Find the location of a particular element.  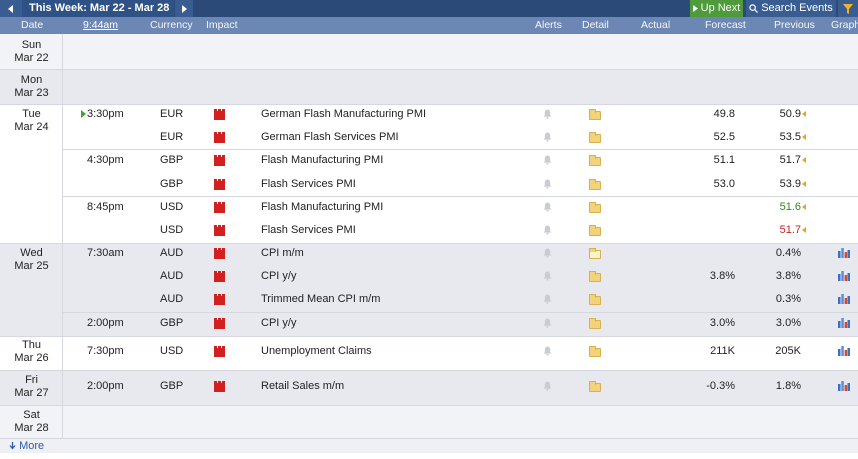

event-title: Retail Sales m/m is located at coordinates (302, 386).